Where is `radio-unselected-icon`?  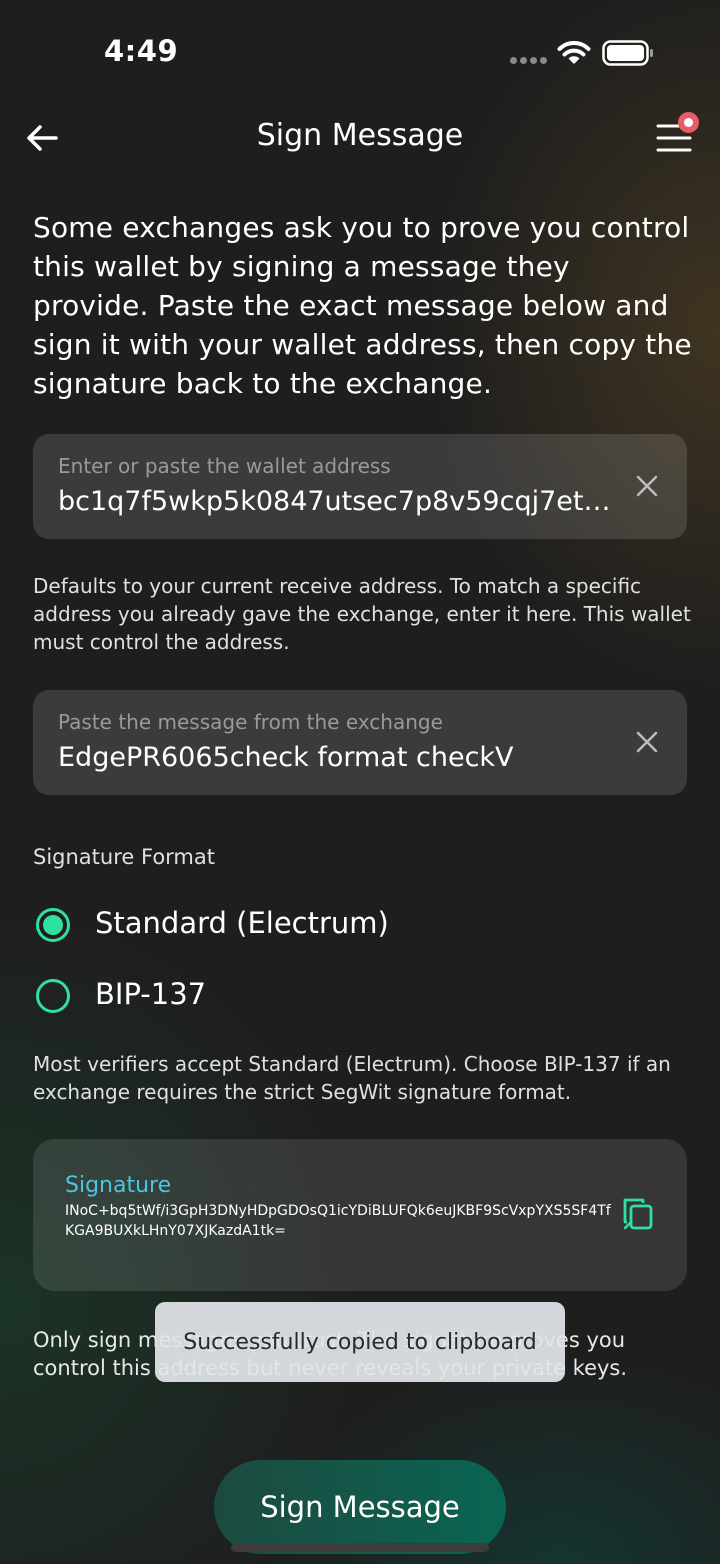
radio-unselected-icon is located at coordinates (53, 996).